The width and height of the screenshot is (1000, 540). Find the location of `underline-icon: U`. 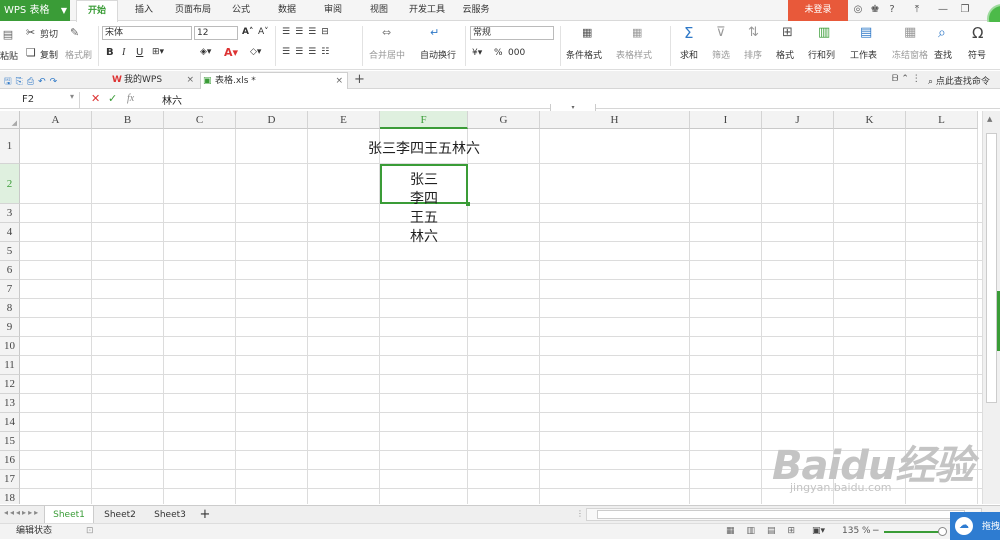

underline-icon: U is located at coordinates (139, 52).